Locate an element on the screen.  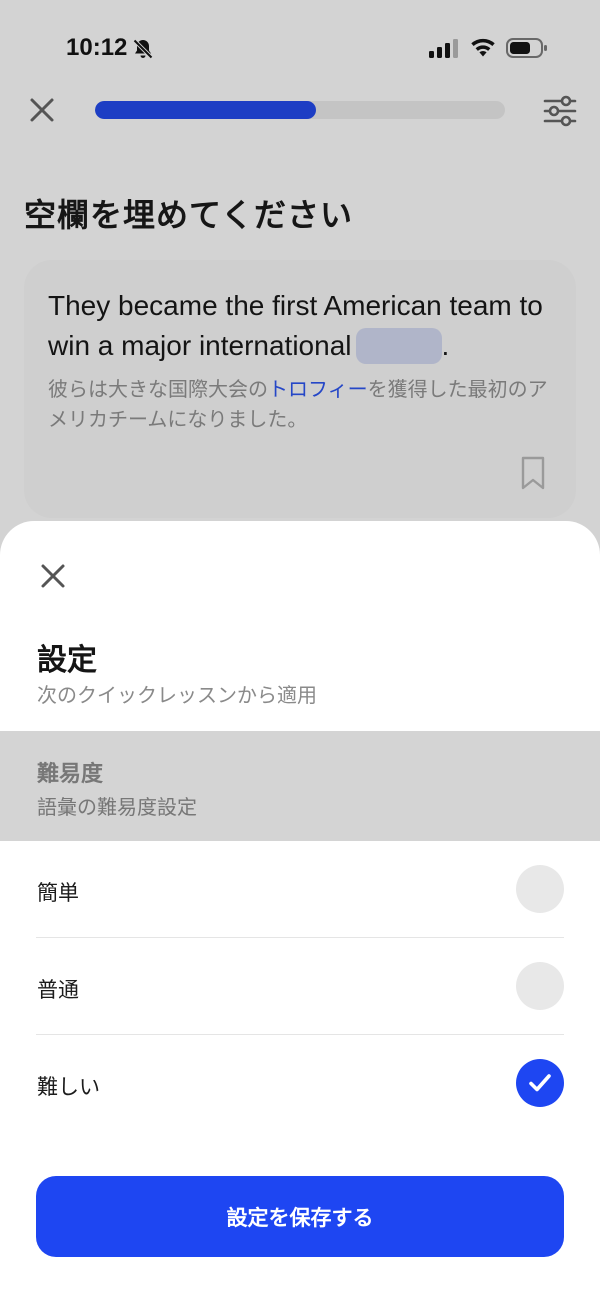
radio-button-selected is located at coordinates (540, 1083).